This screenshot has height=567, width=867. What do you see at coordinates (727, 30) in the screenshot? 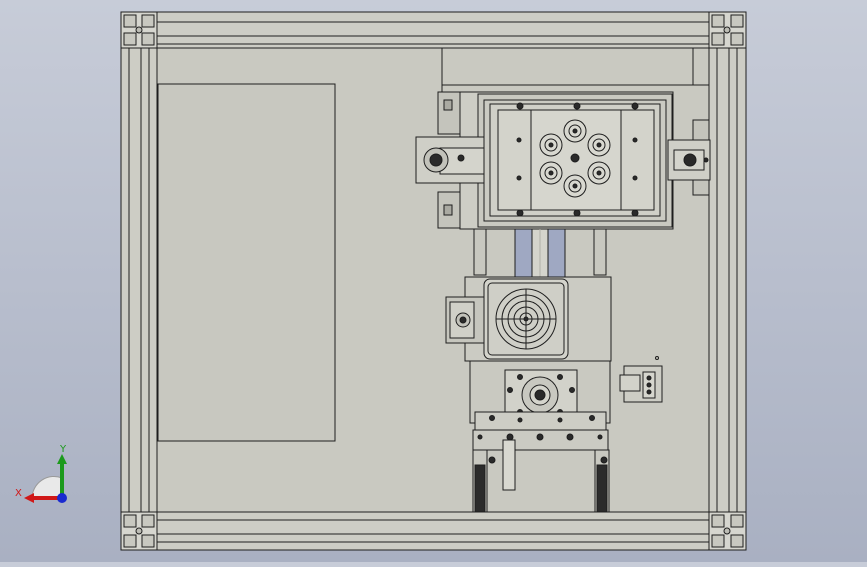
I see `corner-top-right` at bounding box center [727, 30].